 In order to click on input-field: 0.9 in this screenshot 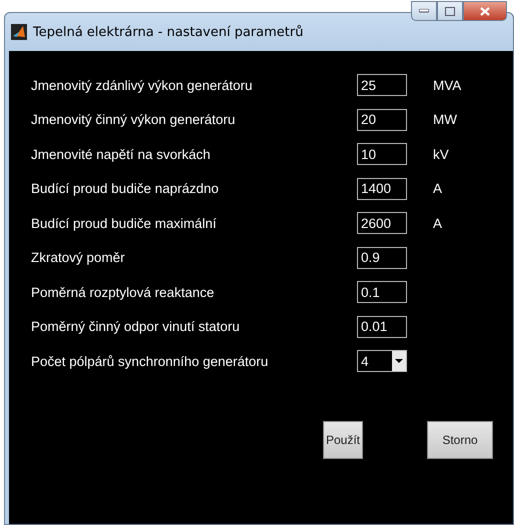, I will do `click(382, 257)`.